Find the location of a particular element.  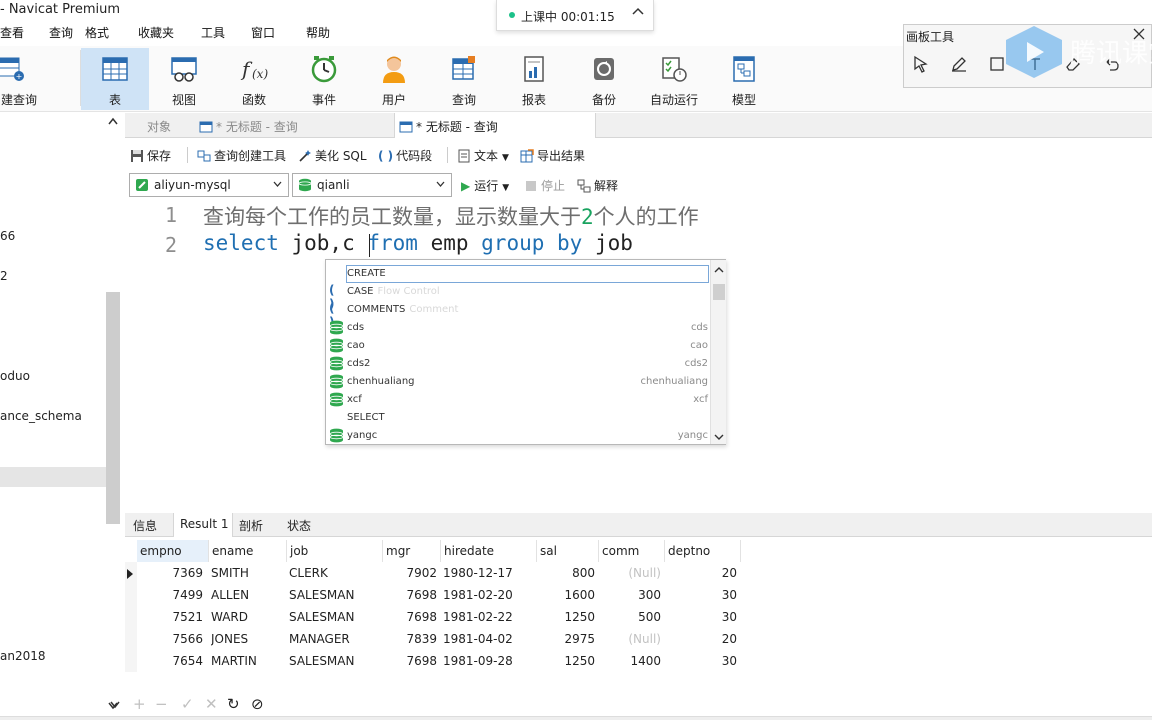

menu-window: 窗口 is located at coordinates (263, 32).